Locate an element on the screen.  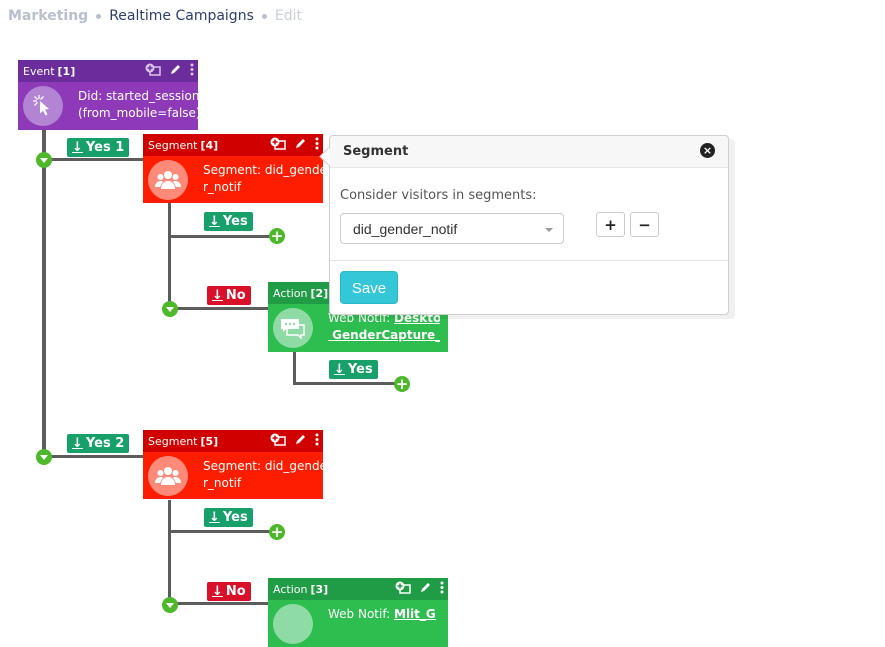
chevron-down-icon is located at coordinates (549, 230).